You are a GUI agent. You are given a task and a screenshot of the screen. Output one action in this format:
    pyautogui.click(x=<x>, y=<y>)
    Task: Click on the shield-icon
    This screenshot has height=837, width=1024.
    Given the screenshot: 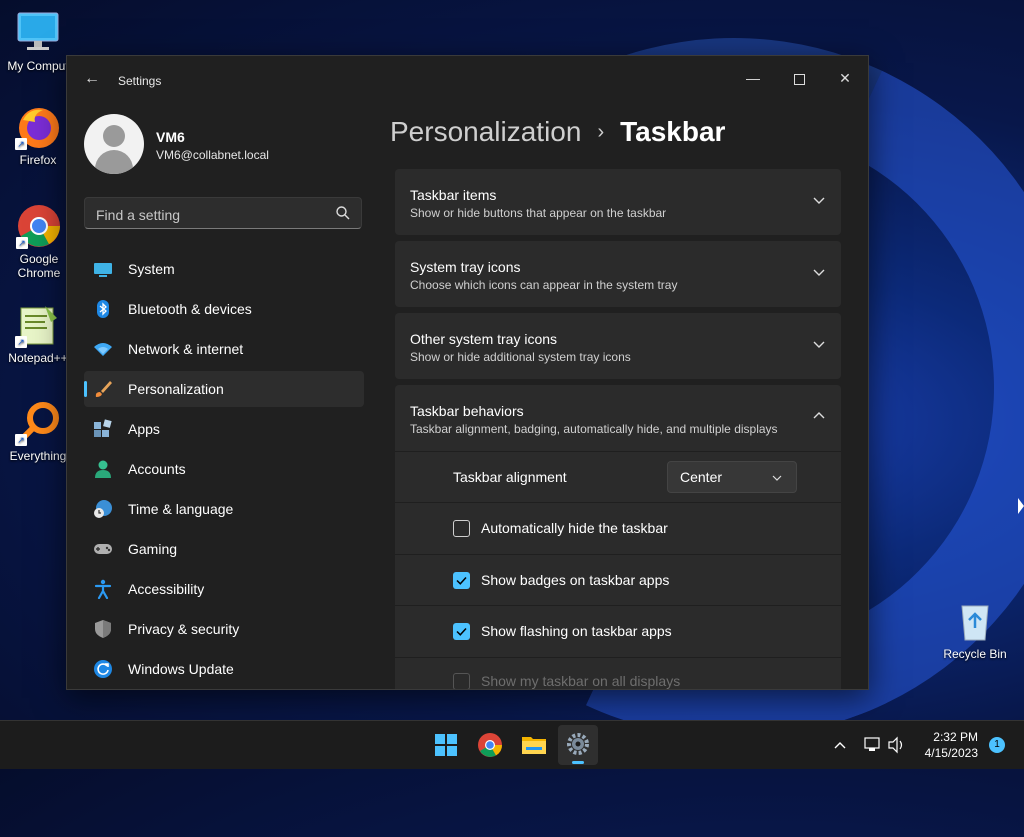 What is the action you would take?
    pyautogui.click(x=103, y=629)
    